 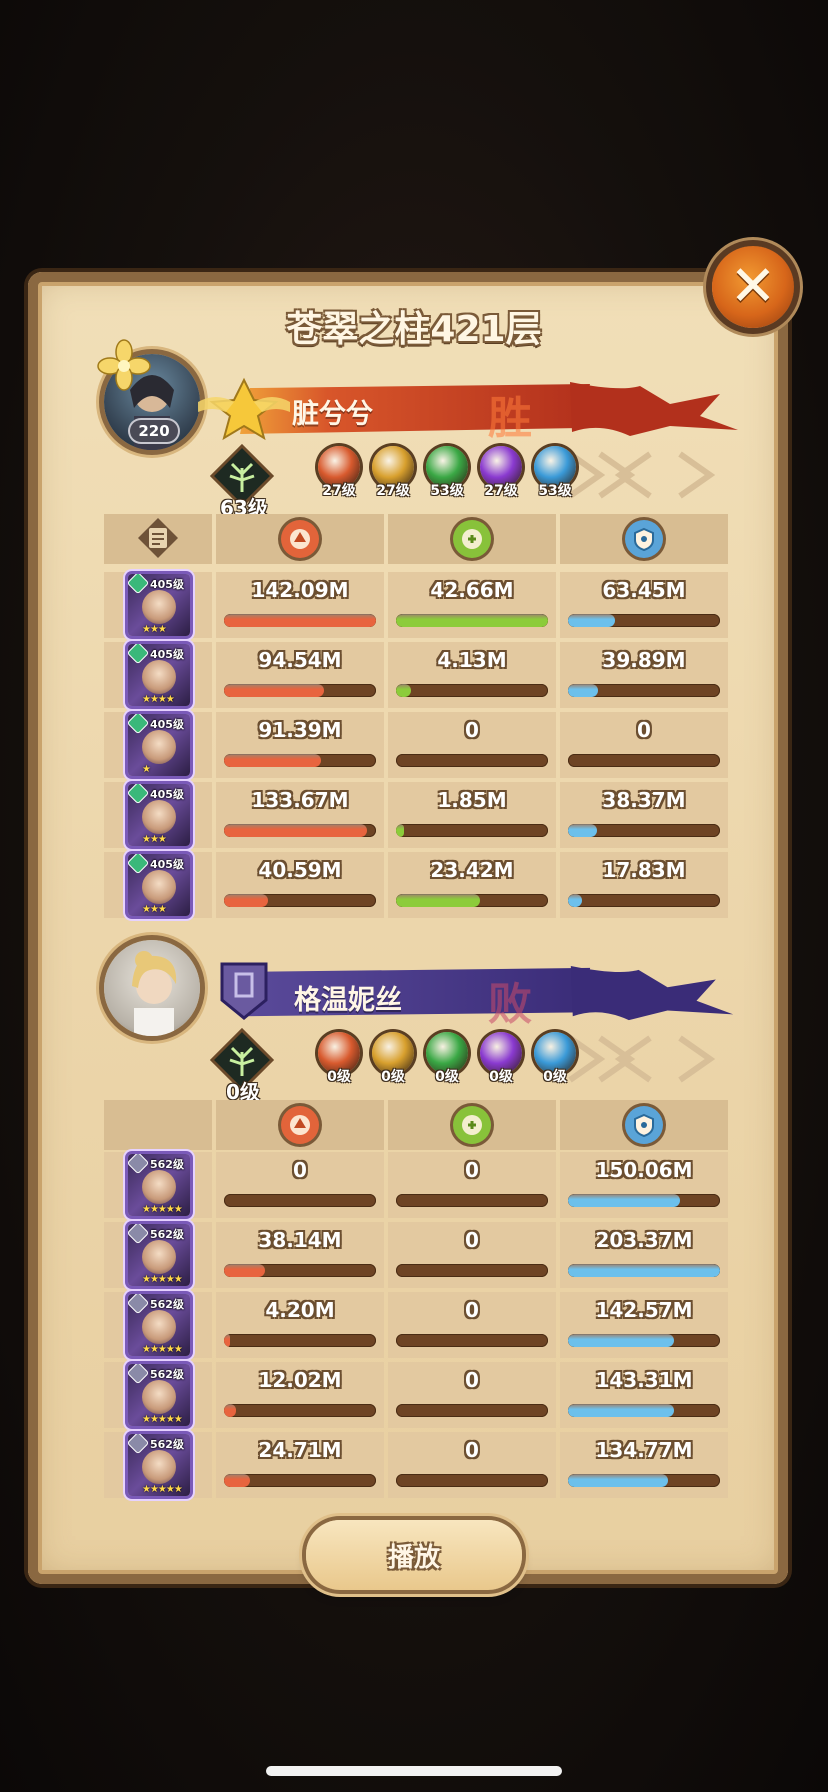 I want to click on stat-cell-heal: 42.66M, so click(x=472, y=605).